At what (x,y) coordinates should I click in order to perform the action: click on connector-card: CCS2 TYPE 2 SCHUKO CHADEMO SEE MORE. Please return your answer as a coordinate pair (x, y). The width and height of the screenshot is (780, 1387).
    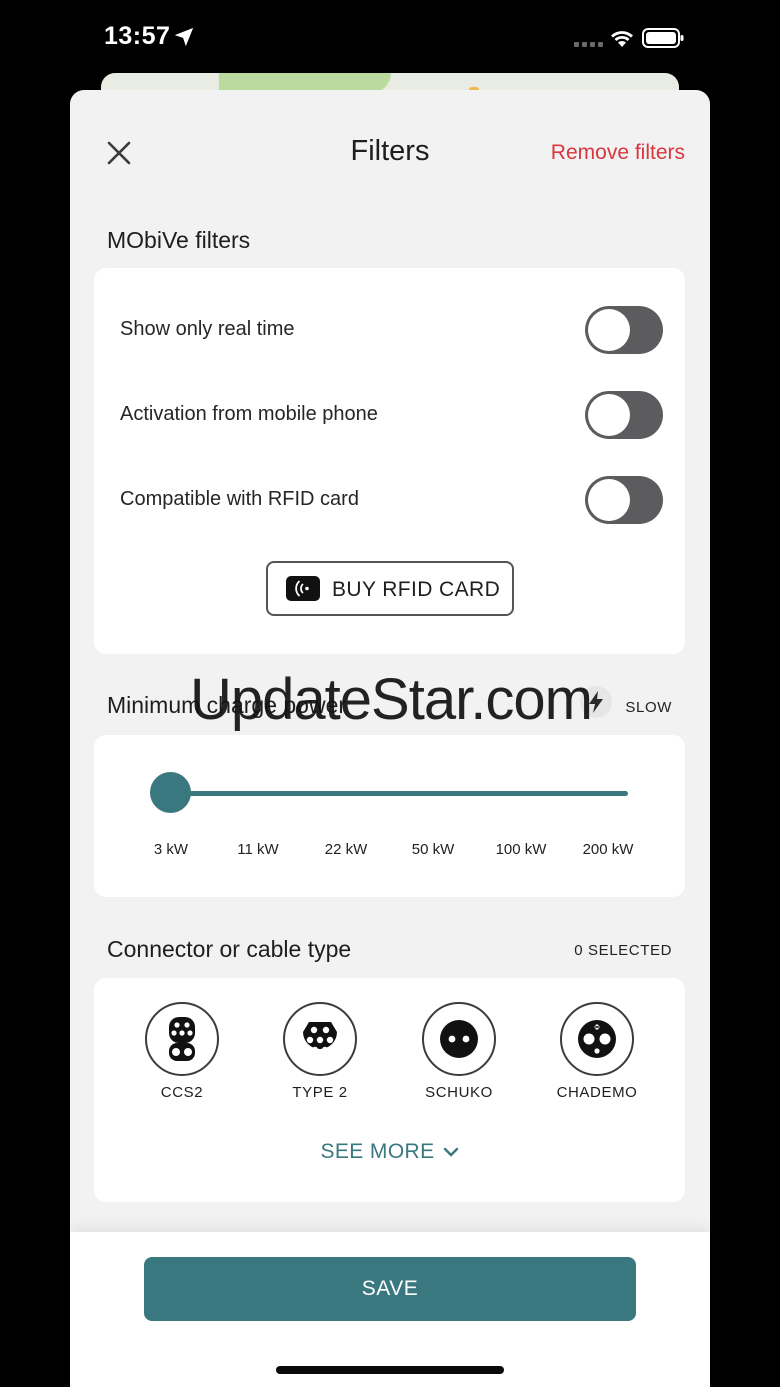
    Looking at the image, I should click on (389, 1090).